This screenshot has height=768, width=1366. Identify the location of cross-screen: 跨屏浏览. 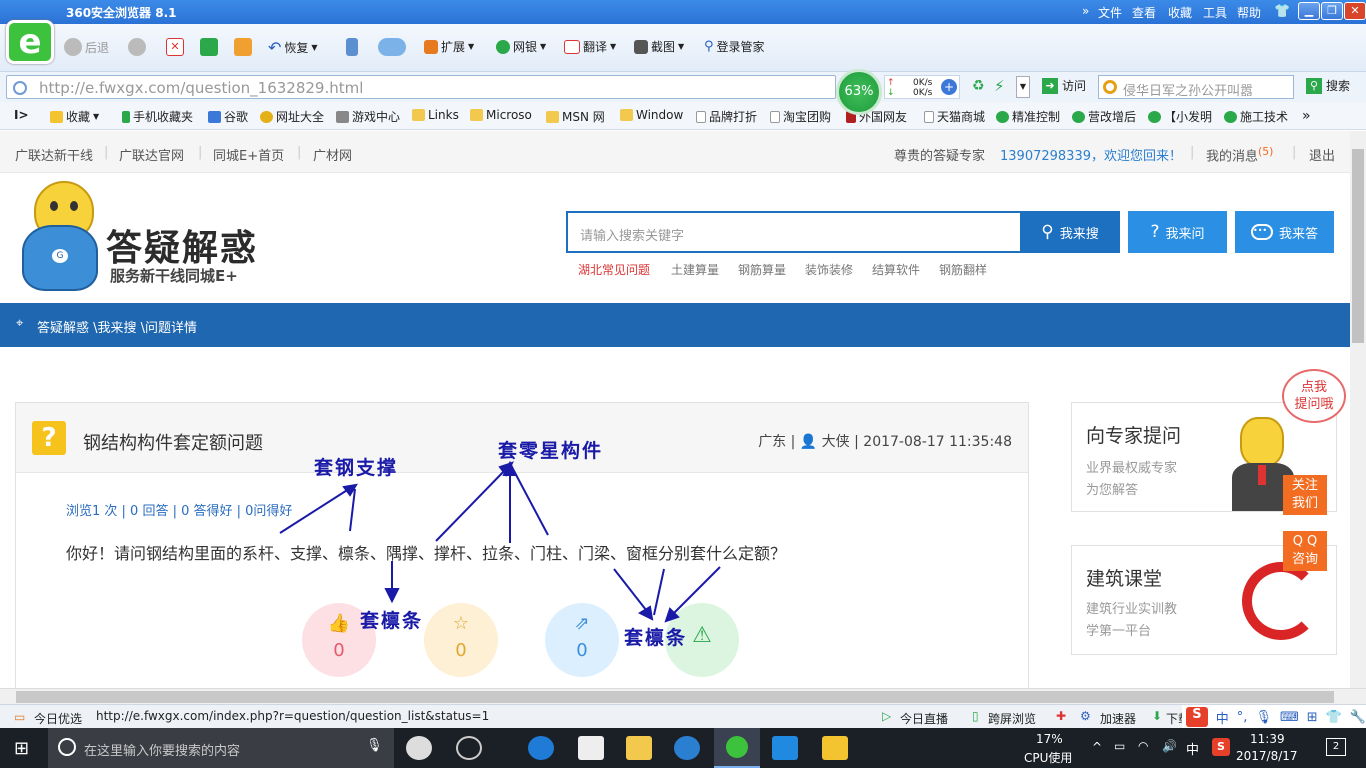
(1012, 718).